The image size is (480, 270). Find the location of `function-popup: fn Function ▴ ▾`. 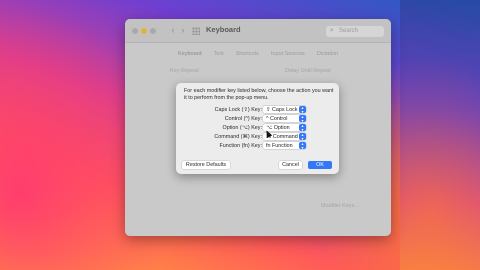

function-popup: fn Function ▴ ▾ is located at coordinates (284, 145).